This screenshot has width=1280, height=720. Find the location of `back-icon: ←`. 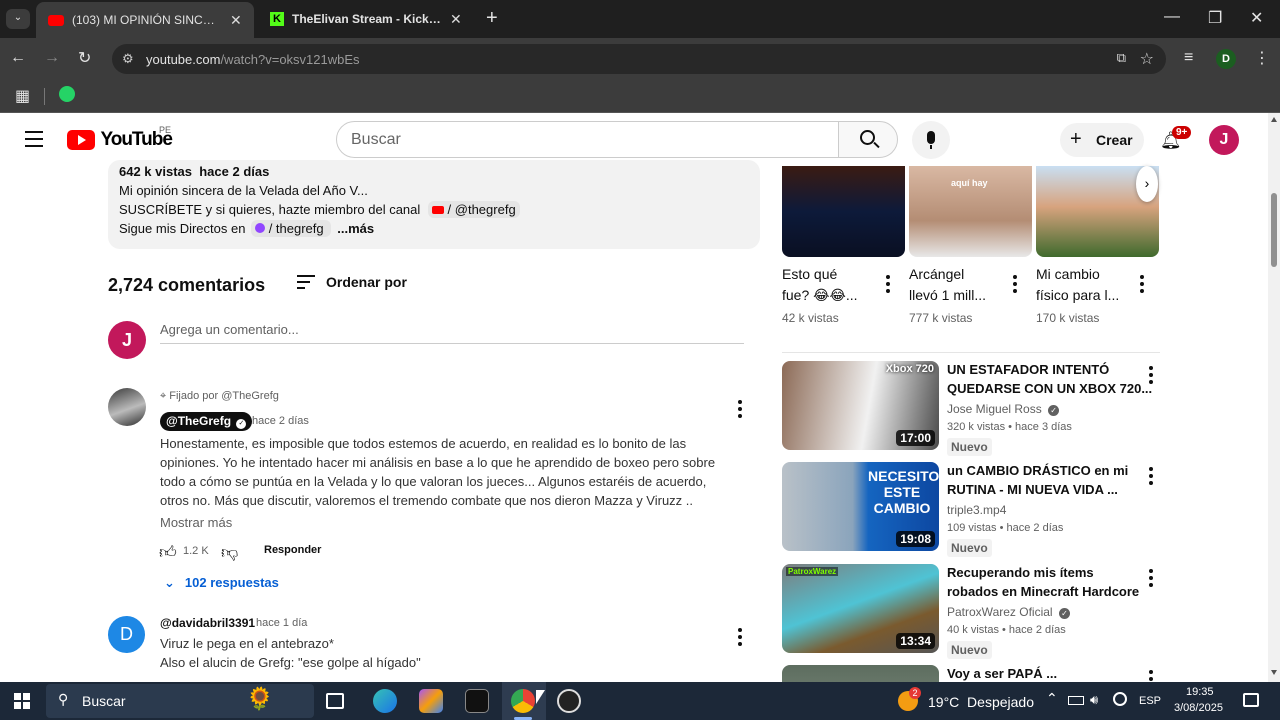

back-icon: ← is located at coordinates (18, 58).